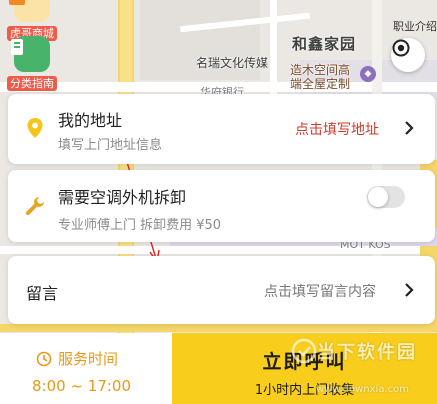 The height and width of the screenshot is (404, 437). I want to click on address-subtitle: 填写上门地址信息, so click(110, 145).